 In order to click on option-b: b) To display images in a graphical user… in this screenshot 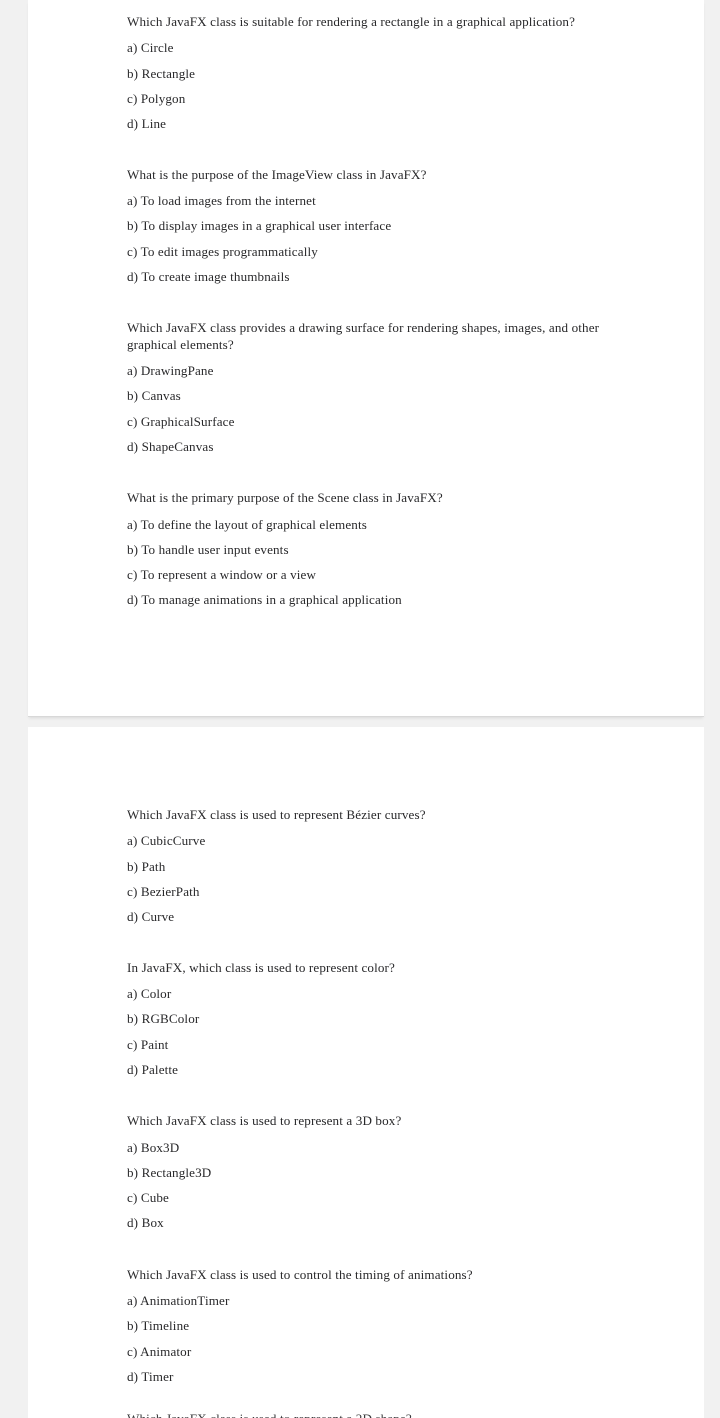, I will do `click(378, 230)`.